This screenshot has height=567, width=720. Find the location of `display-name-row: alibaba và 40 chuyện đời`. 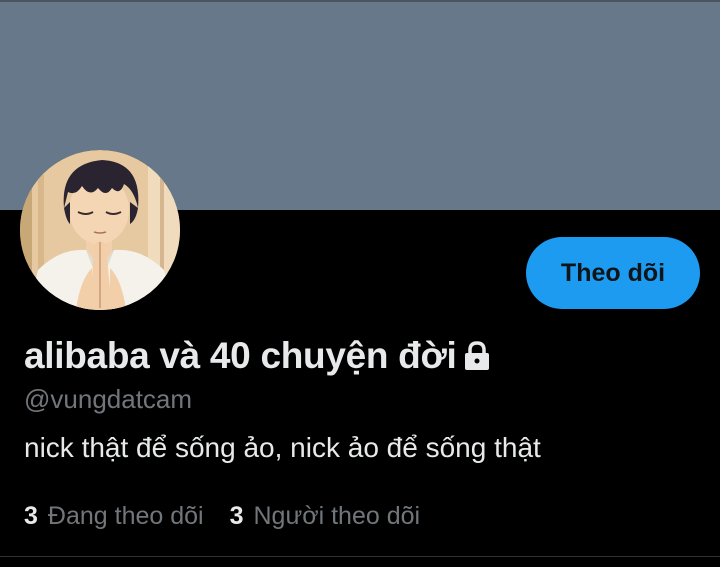

display-name-row: alibaba và 40 chuyện đời is located at coordinates (258, 356).